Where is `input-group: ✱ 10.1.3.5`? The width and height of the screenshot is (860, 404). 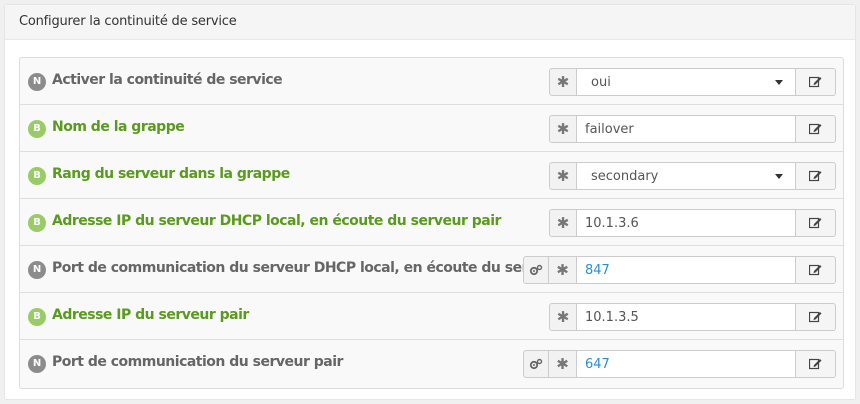
input-group: ✱ 10.1.3.5 is located at coordinates (692, 317).